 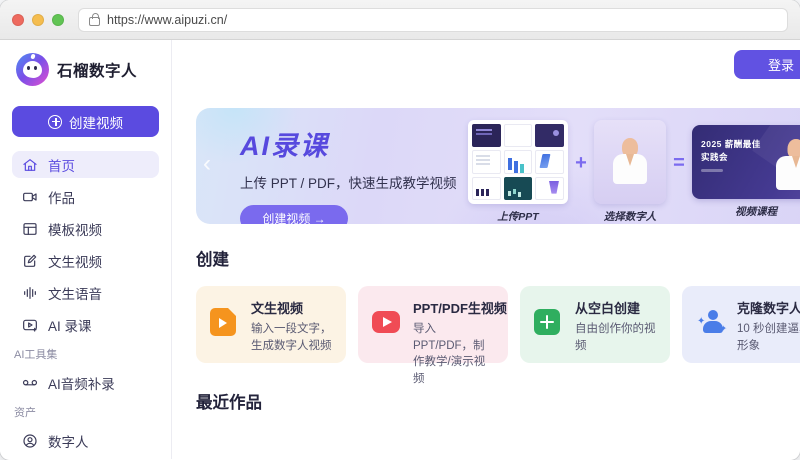 I want to click on recent-works-title: 最近作品, so click(x=229, y=403).